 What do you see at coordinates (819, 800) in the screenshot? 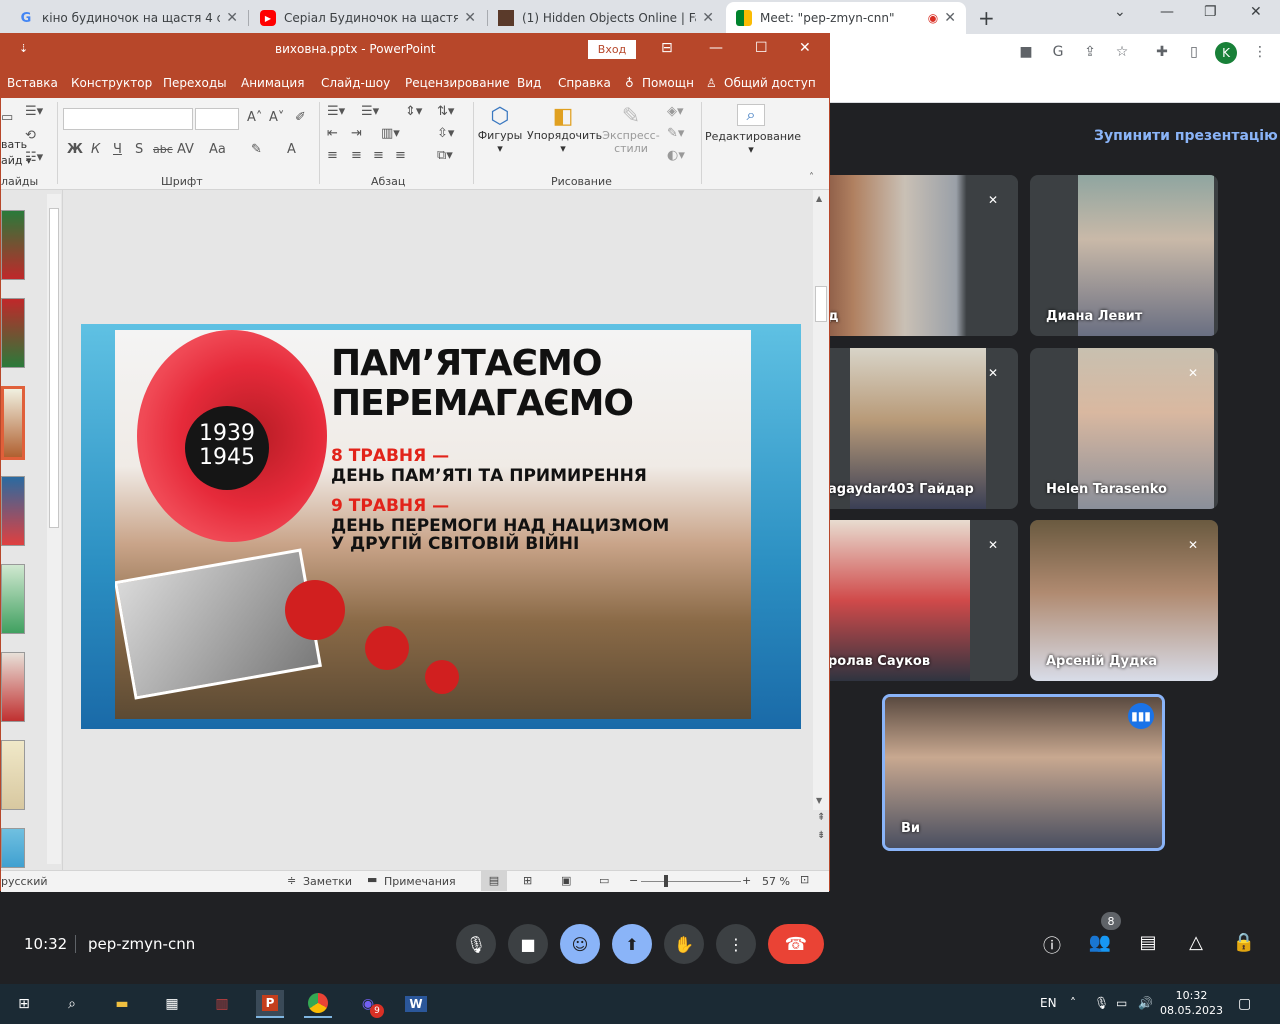
I see `scroll-down-icon: ▼` at bounding box center [819, 800].